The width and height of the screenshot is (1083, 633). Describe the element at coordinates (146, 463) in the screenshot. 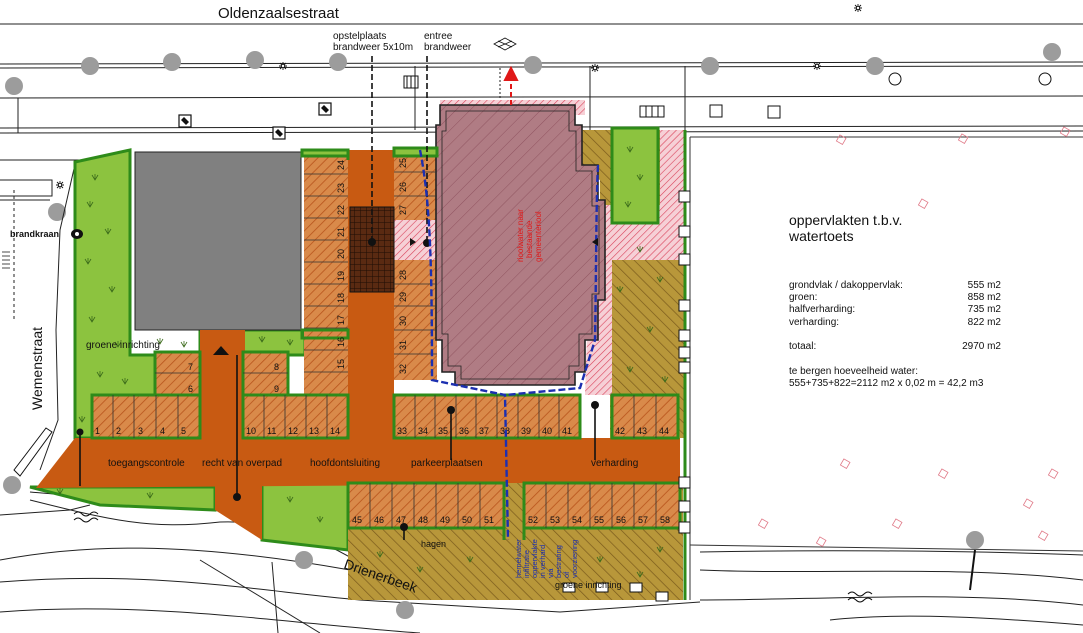

I see `label-toegangscontrole: toegangscontrole` at that location.